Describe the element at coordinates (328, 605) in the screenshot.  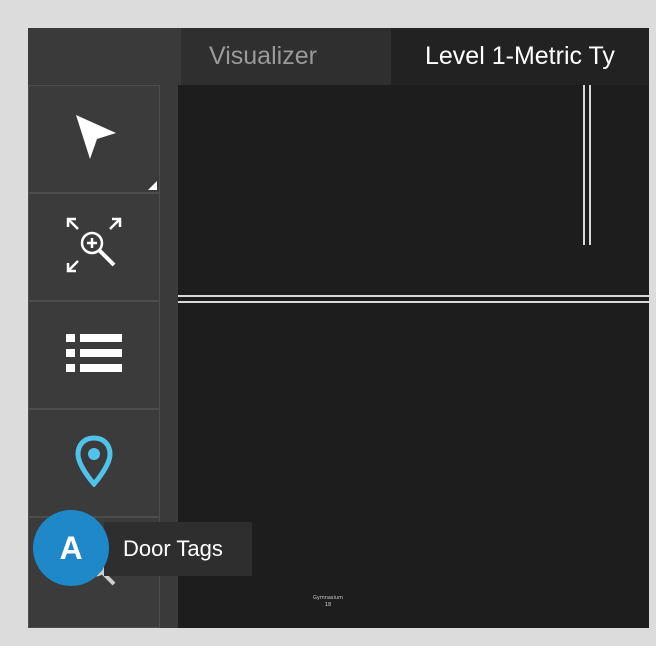
I see `room-tag-number: 18` at that location.